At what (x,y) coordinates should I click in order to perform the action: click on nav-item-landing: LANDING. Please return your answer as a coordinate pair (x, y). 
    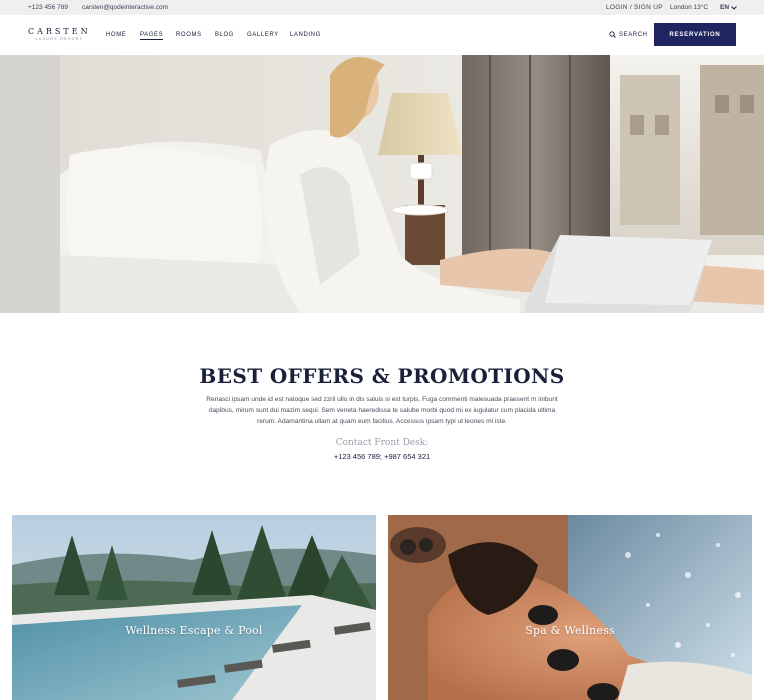
    Looking at the image, I should click on (305, 35).